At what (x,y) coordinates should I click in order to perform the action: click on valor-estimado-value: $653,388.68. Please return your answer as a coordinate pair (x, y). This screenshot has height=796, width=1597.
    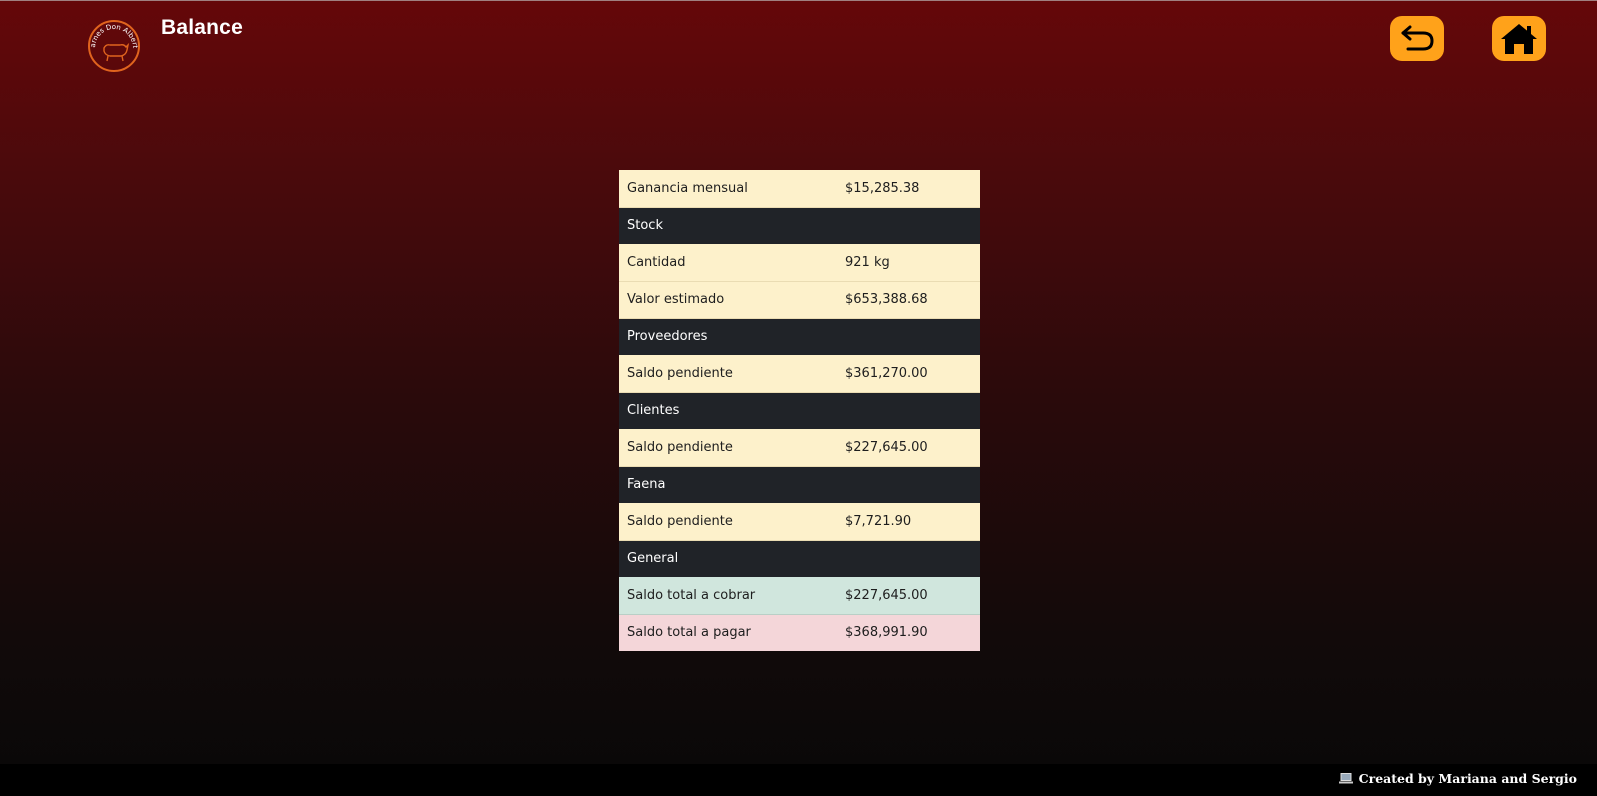
    Looking at the image, I should click on (908, 300).